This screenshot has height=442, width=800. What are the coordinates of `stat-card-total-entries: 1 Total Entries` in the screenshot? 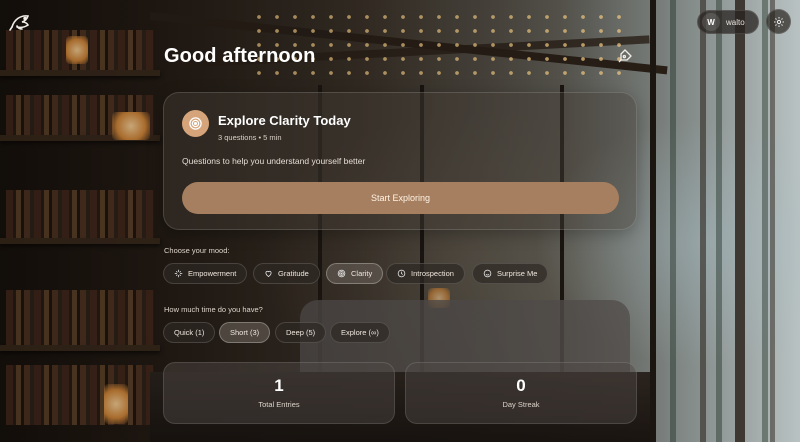 It's located at (279, 393).